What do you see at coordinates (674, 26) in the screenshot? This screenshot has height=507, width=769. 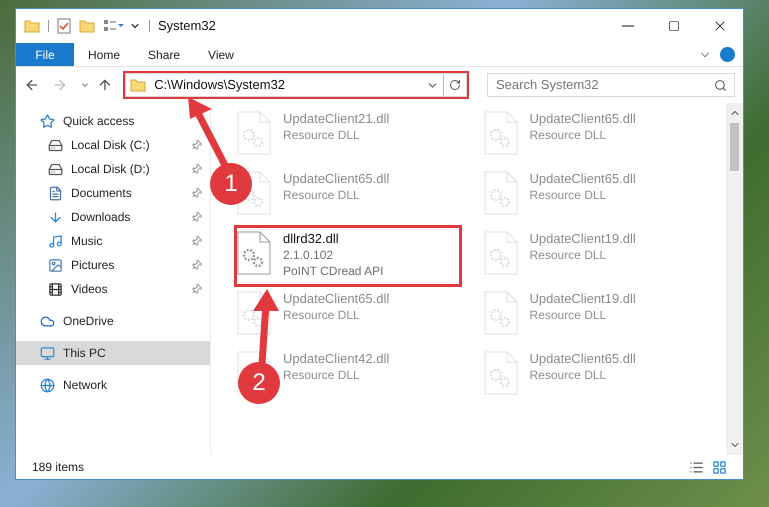 I see `maximize-icon` at bounding box center [674, 26].